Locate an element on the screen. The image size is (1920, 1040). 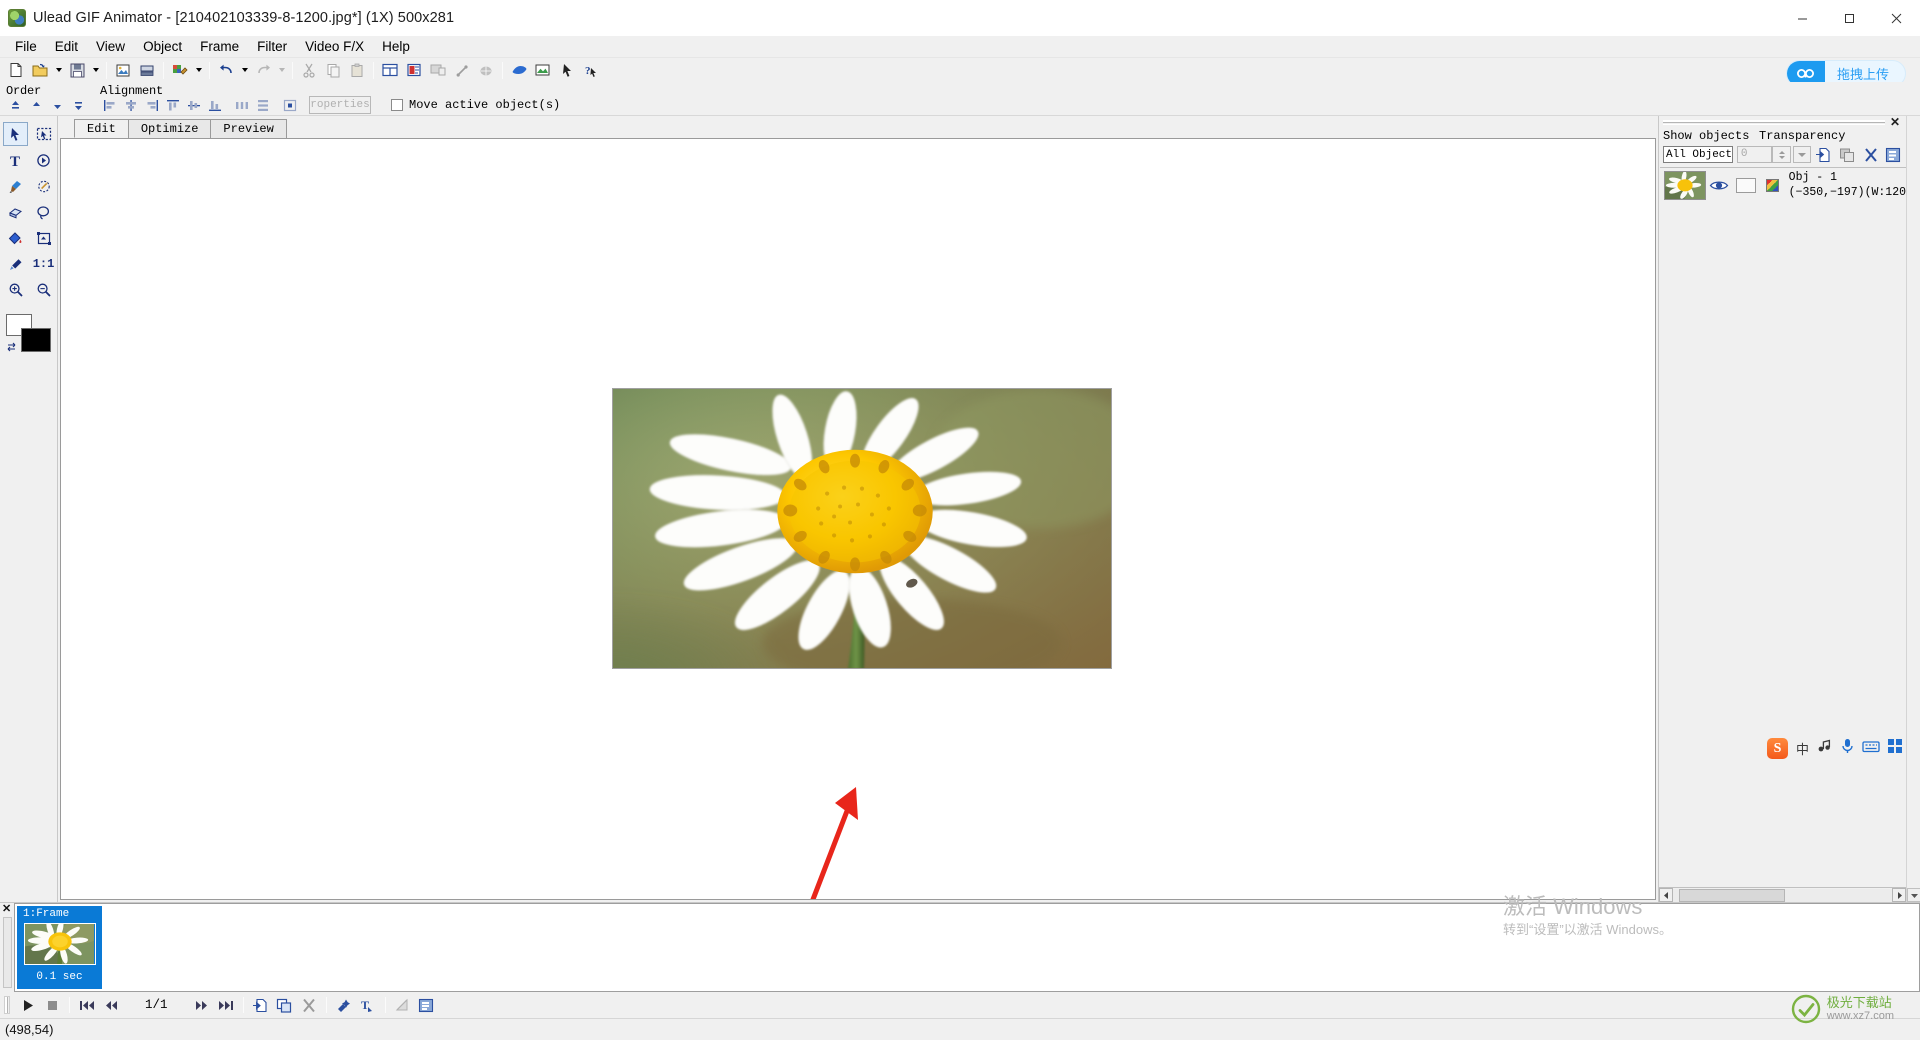
menu-edit: Edit is located at coordinates (66, 47).